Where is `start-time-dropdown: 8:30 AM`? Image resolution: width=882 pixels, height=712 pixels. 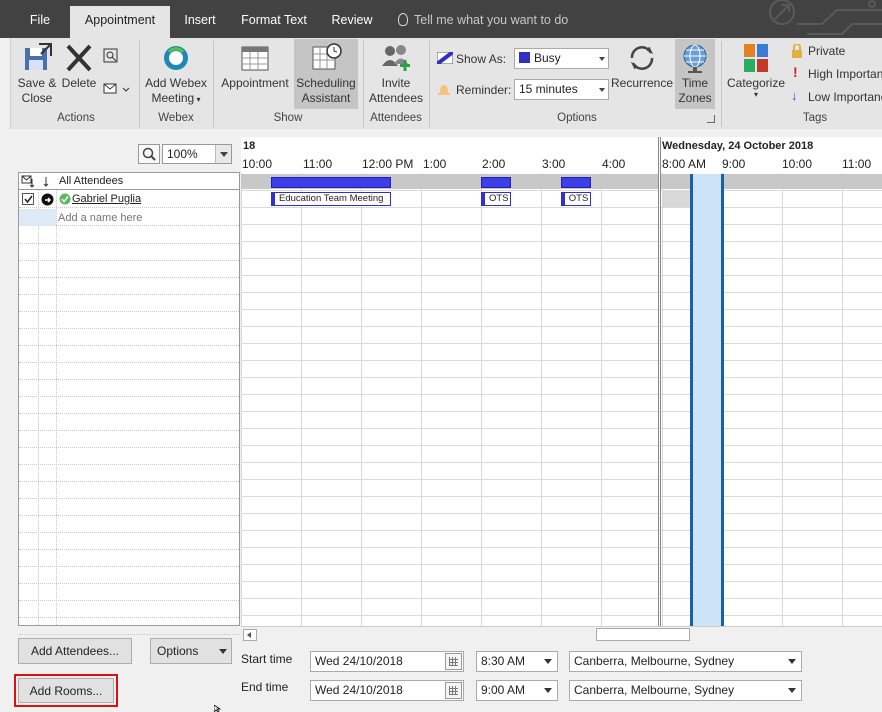
start-time-dropdown: 8:30 AM is located at coordinates (517, 661).